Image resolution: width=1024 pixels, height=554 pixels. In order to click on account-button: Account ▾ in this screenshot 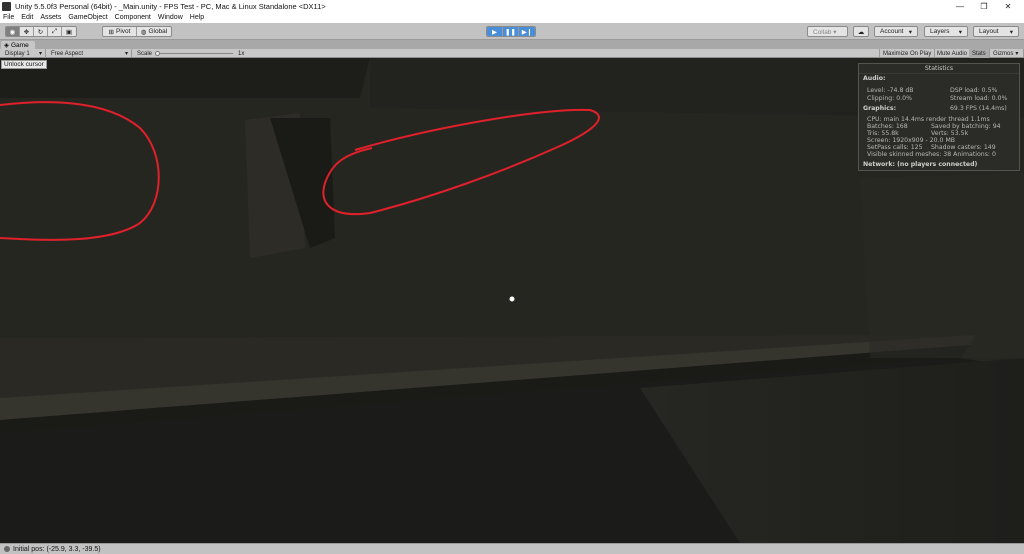, I will do `click(896, 31)`.